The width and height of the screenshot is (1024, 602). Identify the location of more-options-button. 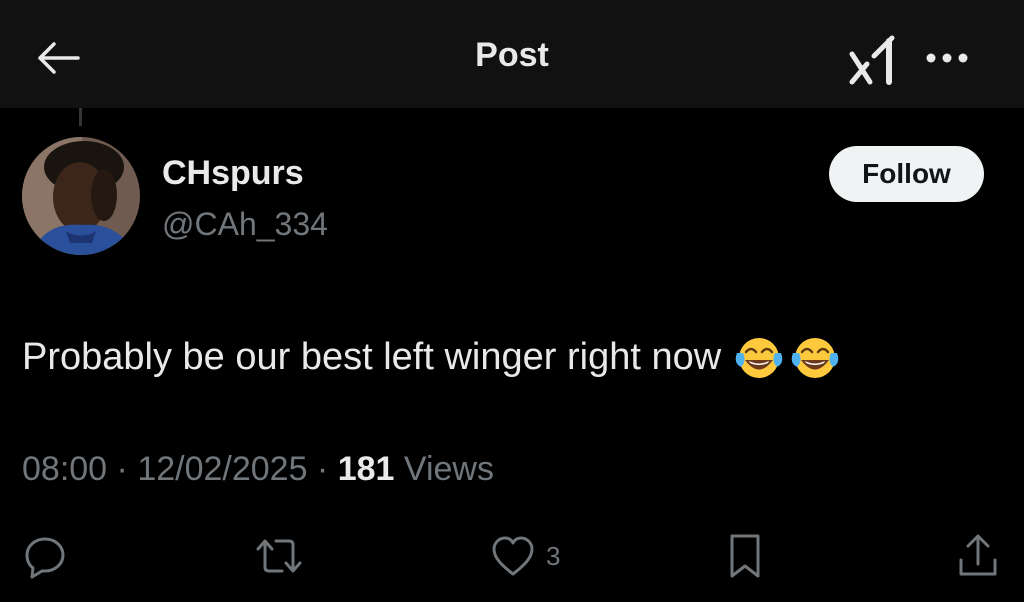
(947, 58).